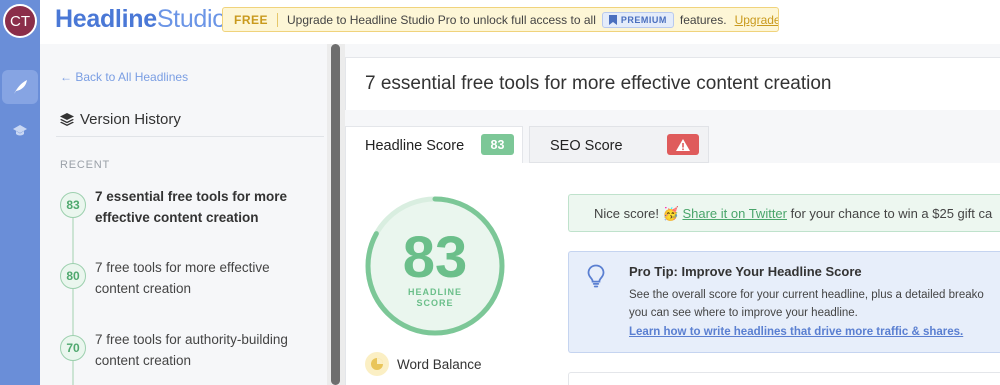 This screenshot has width=1000, height=385. Describe the element at coordinates (251, 19) in the screenshot. I see `free-label: FREE` at that location.